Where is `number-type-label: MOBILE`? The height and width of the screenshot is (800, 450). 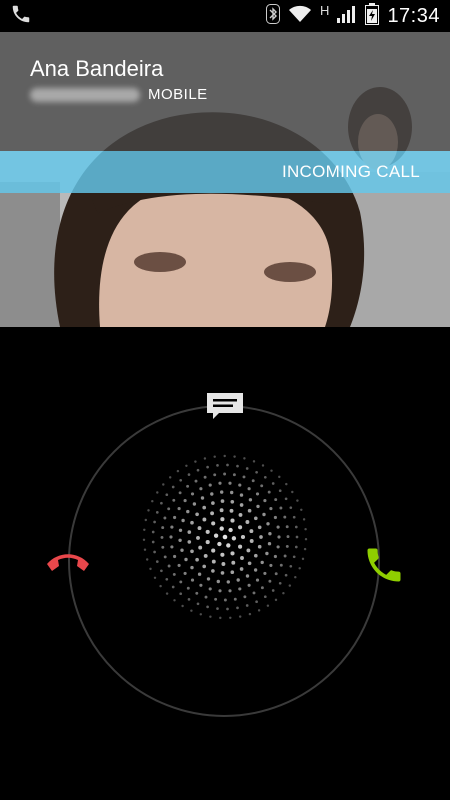 number-type-label: MOBILE is located at coordinates (178, 94).